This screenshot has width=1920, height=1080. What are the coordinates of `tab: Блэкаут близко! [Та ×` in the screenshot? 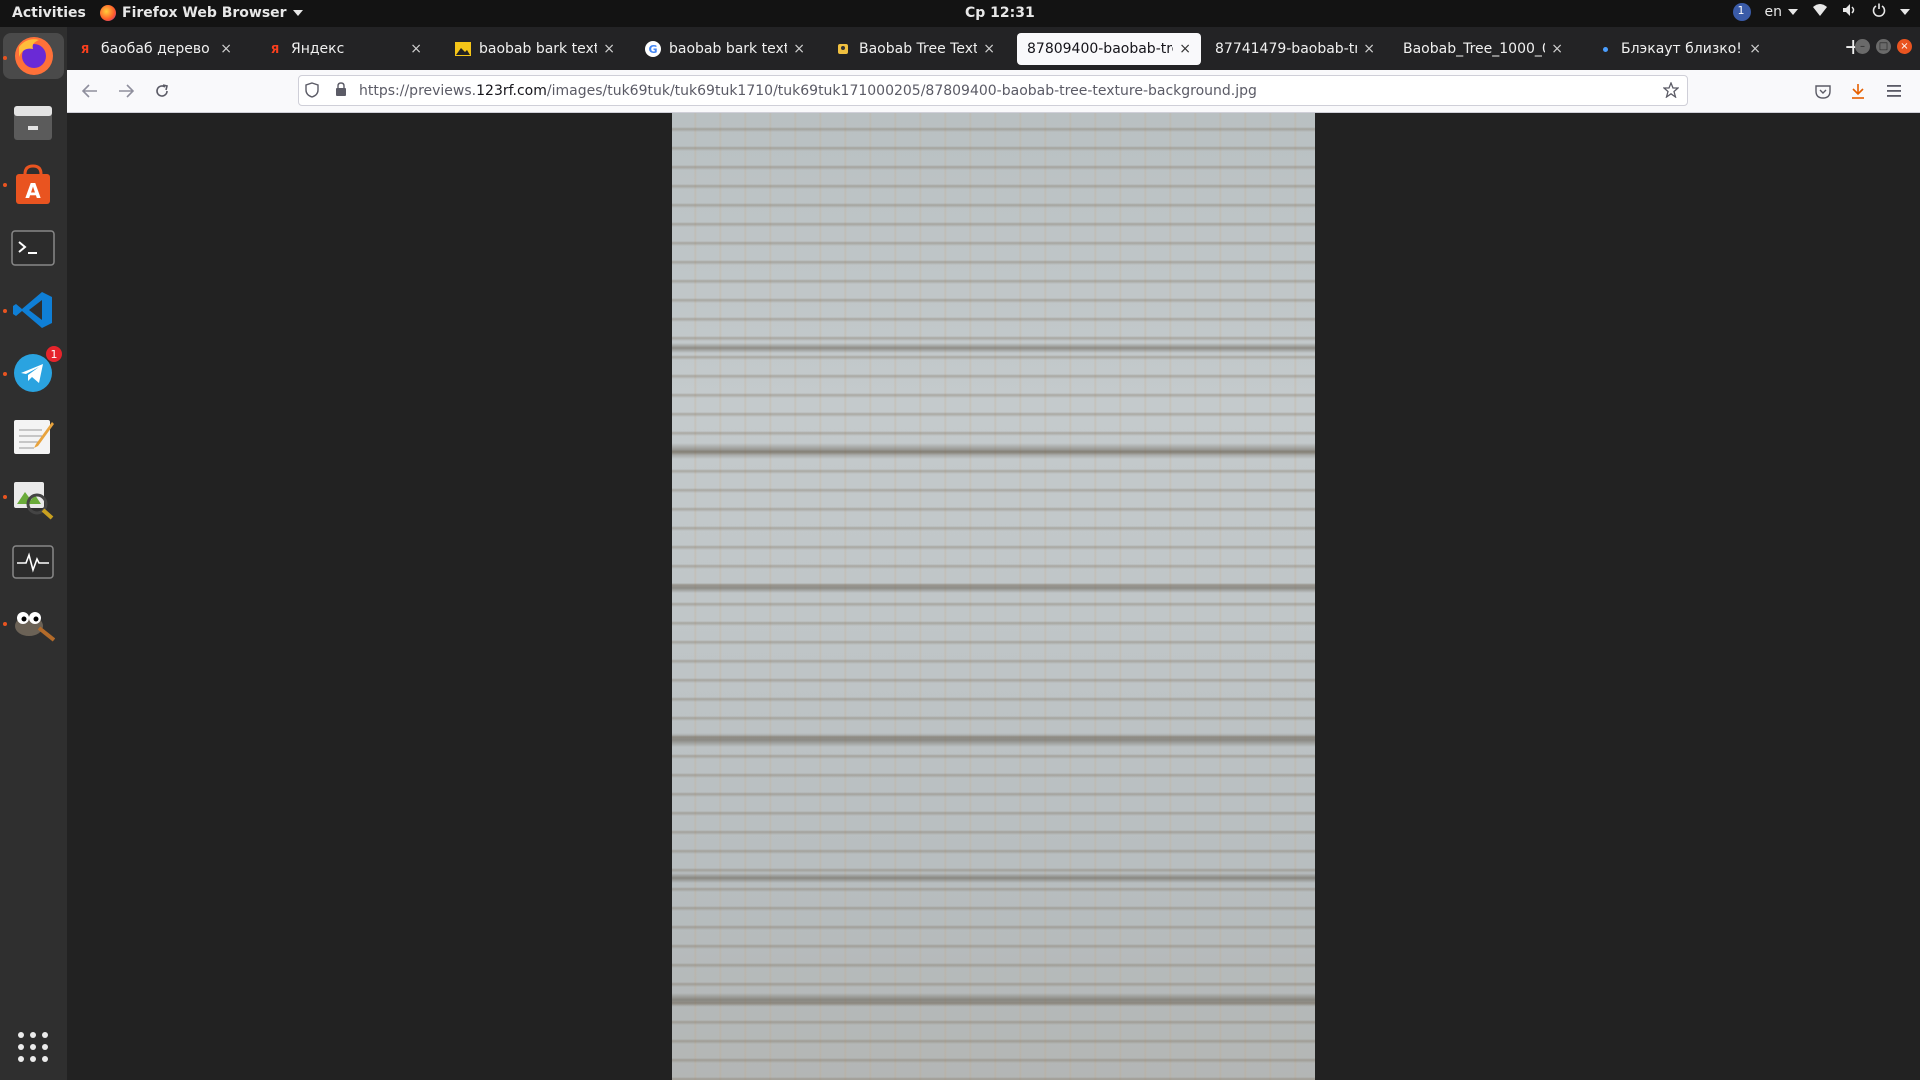 It's located at (1679, 49).